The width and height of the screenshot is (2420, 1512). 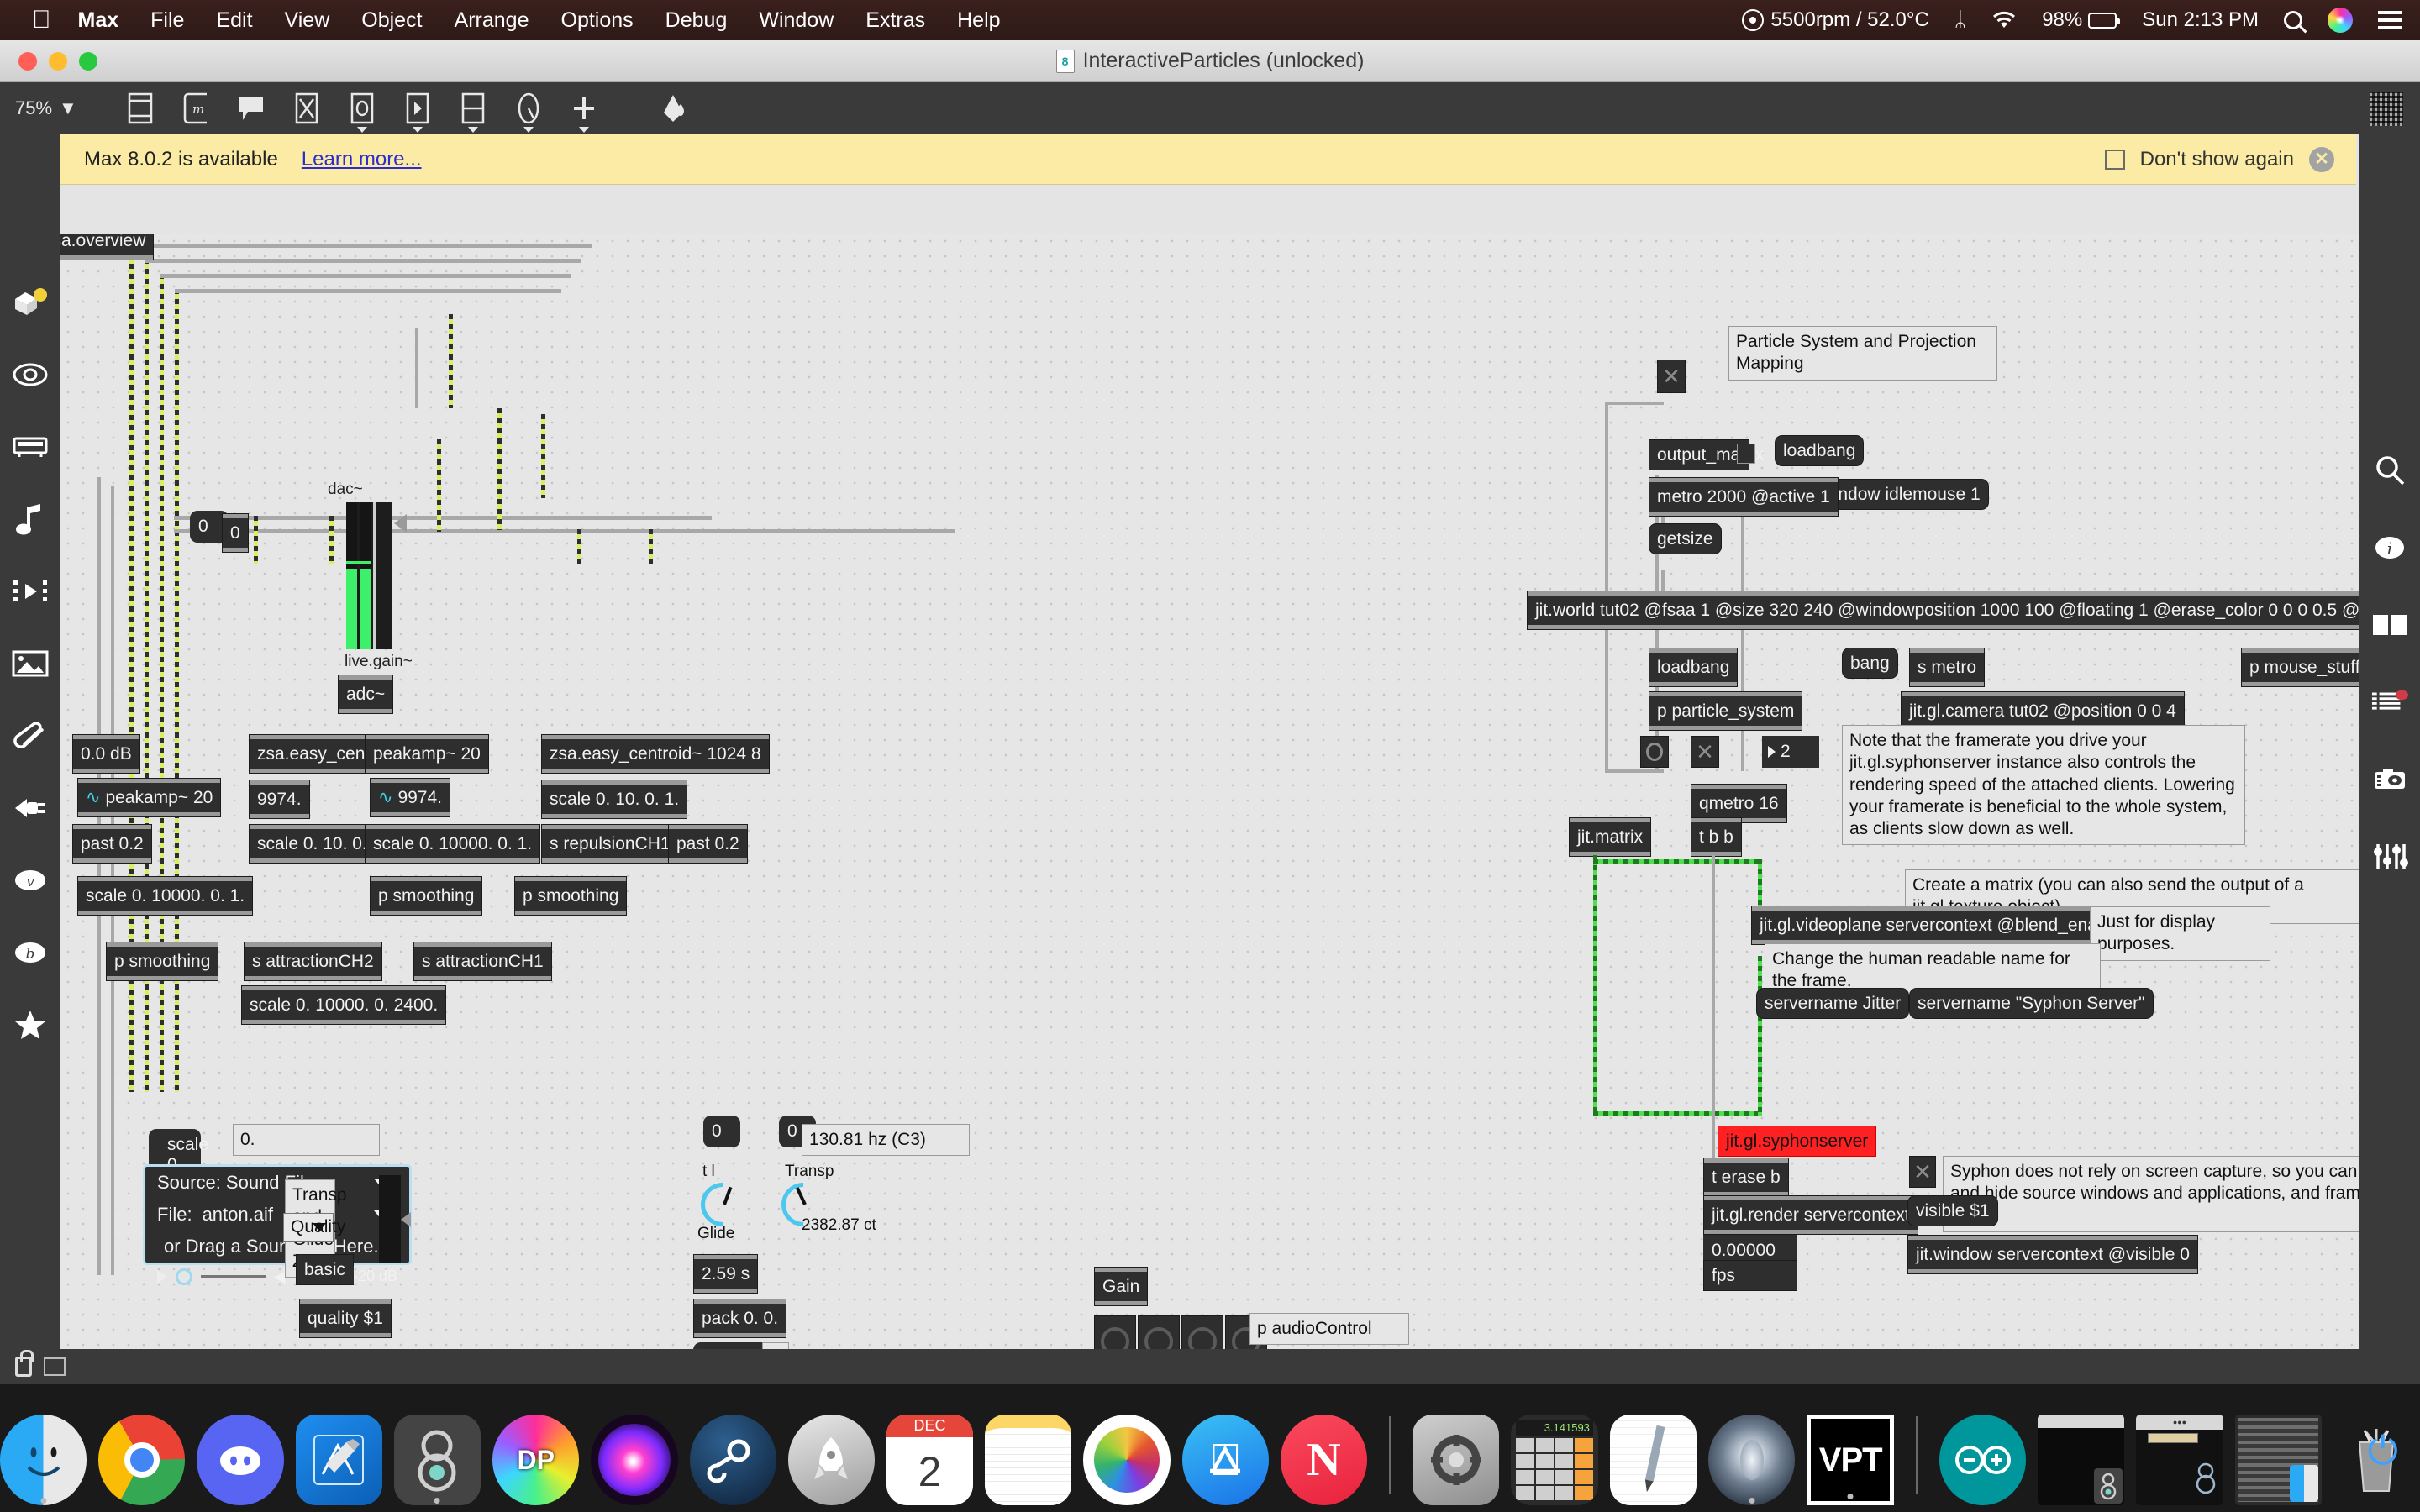 I want to click on dock-item-finder, so click(x=43, y=1460).